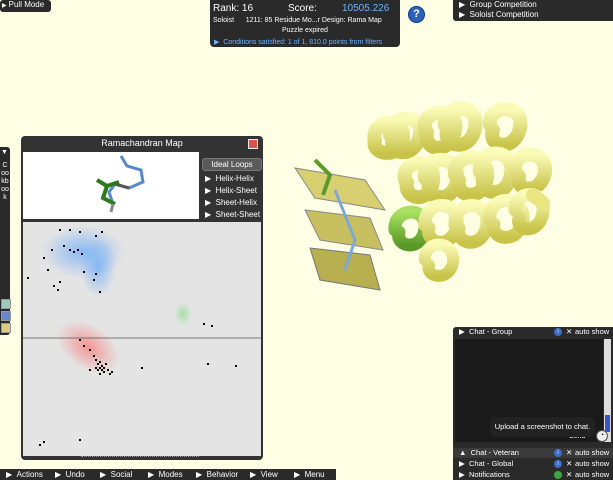 This screenshot has width=613, height=480. I want to click on loop-item-sheet-helix: ▶ Sheet-Helix, so click(232, 203).